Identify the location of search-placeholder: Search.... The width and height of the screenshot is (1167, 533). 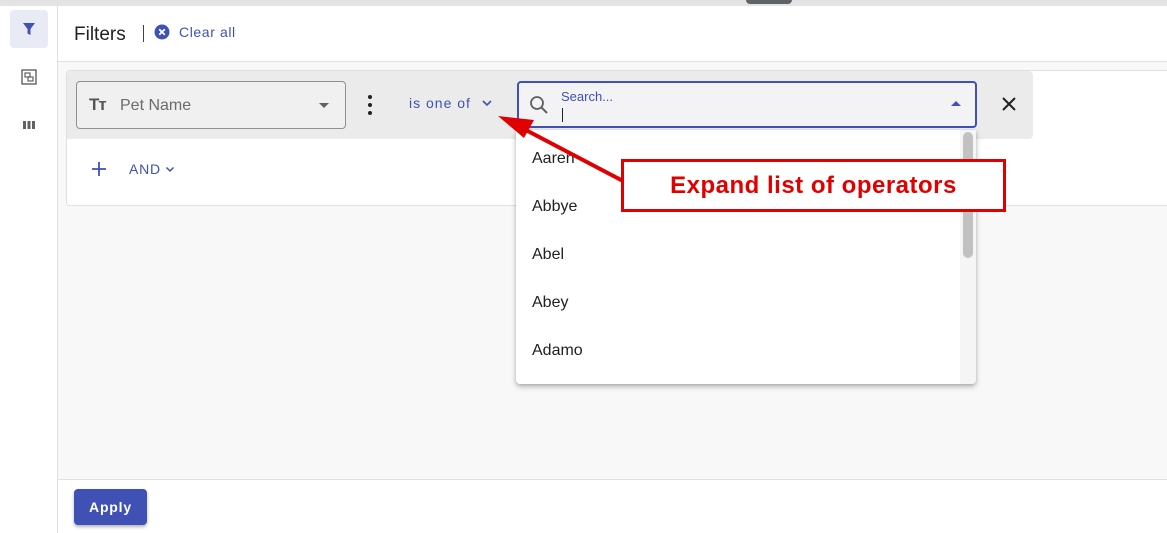
(587, 96).